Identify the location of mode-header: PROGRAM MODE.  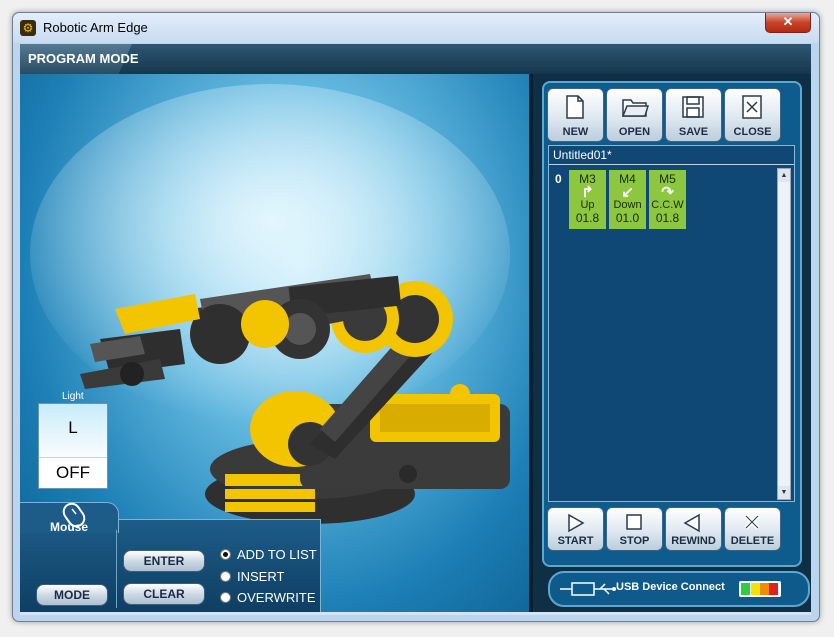
(415, 59).